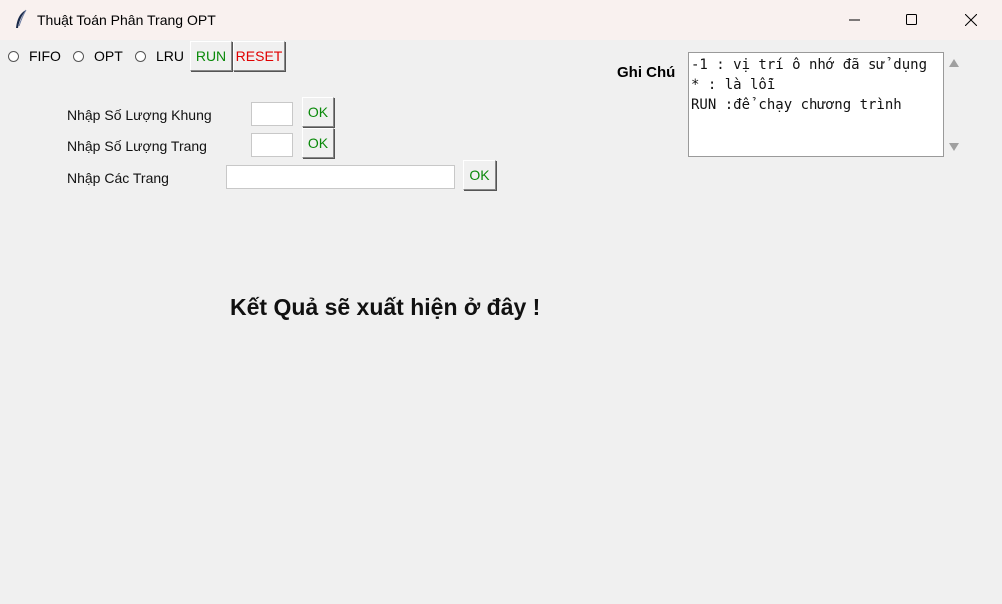 Image resolution: width=1002 pixels, height=604 pixels. Describe the element at coordinates (385, 307) in the screenshot. I see `result-text: Kết Quả sẽ xuất hiện ở đây !` at that location.